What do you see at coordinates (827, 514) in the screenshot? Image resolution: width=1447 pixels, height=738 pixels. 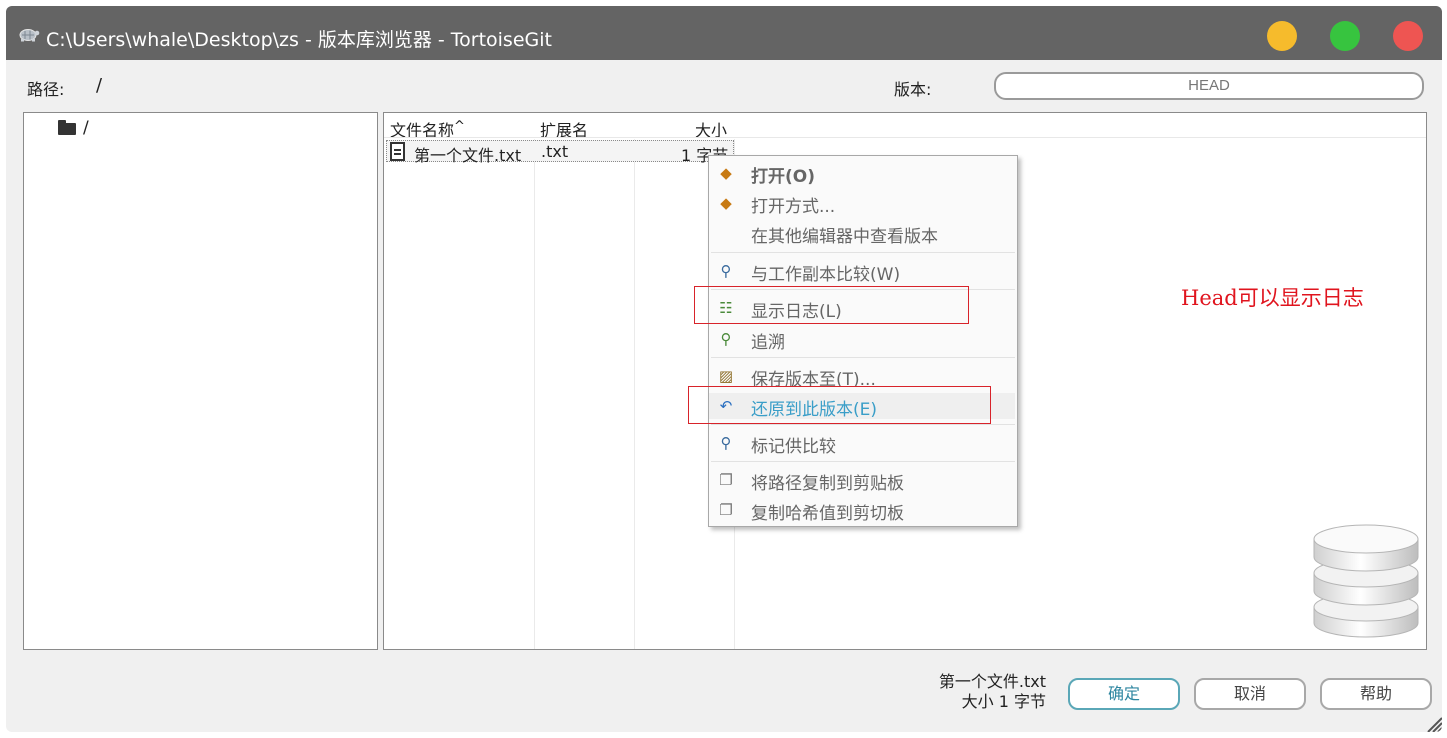 I see `menu-item-label: 复制哈希值到剪切板` at bounding box center [827, 514].